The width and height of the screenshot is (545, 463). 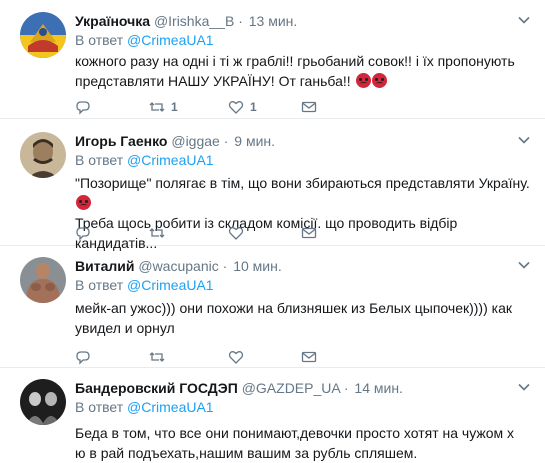 What do you see at coordinates (257, 266) in the screenshot?
I see `timestamp: 10 мин.` at bounding box center [257, 266].